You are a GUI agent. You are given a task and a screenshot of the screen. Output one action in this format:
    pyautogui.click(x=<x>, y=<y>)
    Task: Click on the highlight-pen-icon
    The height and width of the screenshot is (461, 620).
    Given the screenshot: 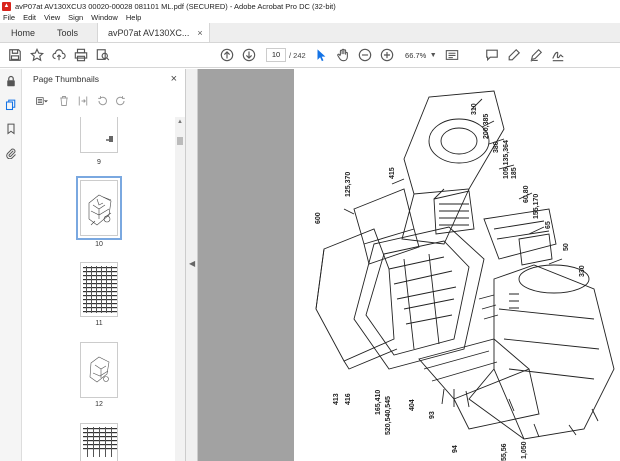 What is the action you would take?
    pyautogui.click(x=514, y=55)
    